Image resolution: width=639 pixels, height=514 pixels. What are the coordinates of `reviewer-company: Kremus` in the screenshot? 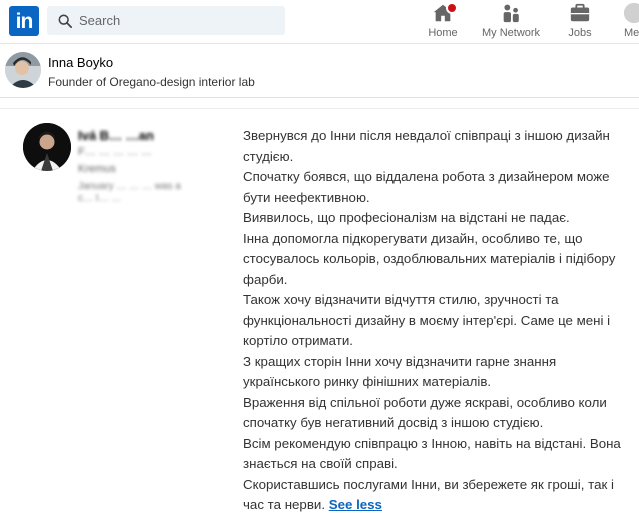 It's located at (97, 169).